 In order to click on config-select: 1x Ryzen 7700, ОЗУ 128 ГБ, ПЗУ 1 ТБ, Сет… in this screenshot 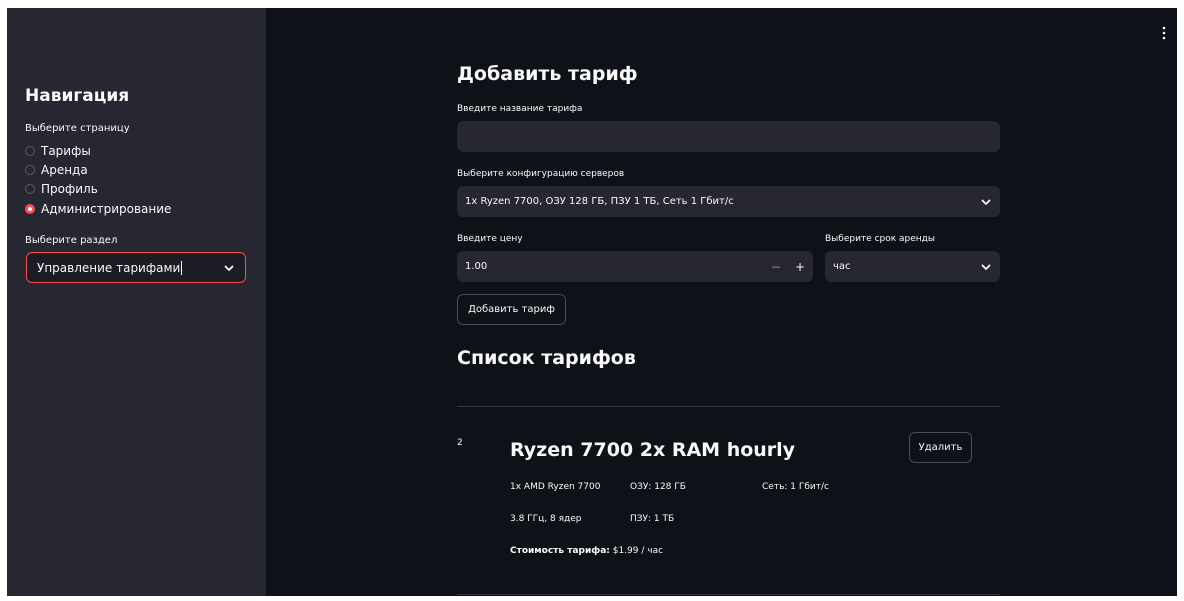, I will do `click(728, 201)`.